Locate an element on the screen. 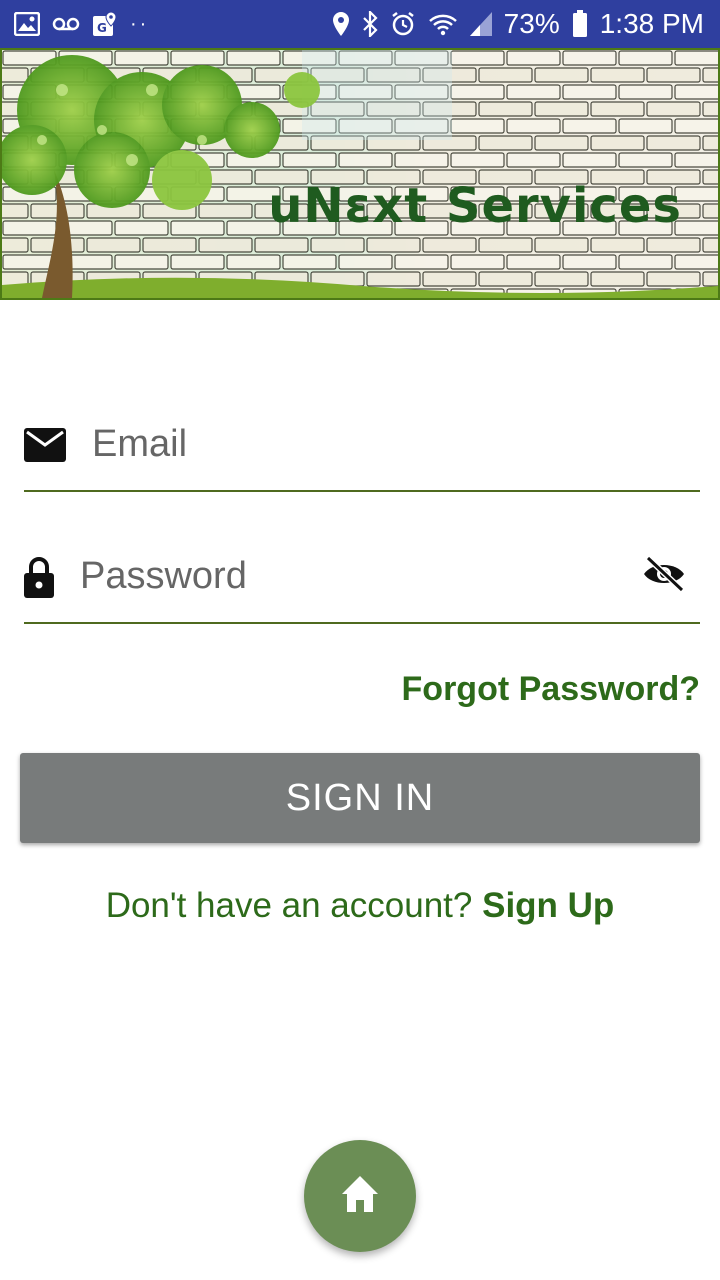 Image resolution: width=720 pixels, height=1280 pixels. password-field is located at coordinates (362, 578).